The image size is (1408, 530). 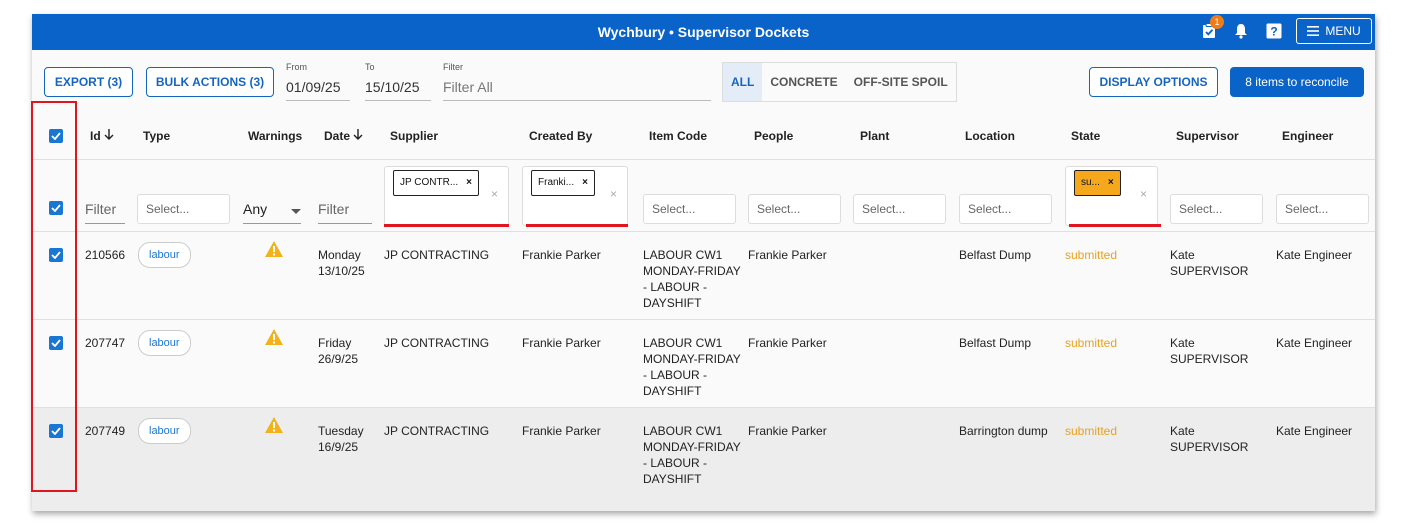 I want to click on warnings-filter-select: Any, so click(x=272, y=212).